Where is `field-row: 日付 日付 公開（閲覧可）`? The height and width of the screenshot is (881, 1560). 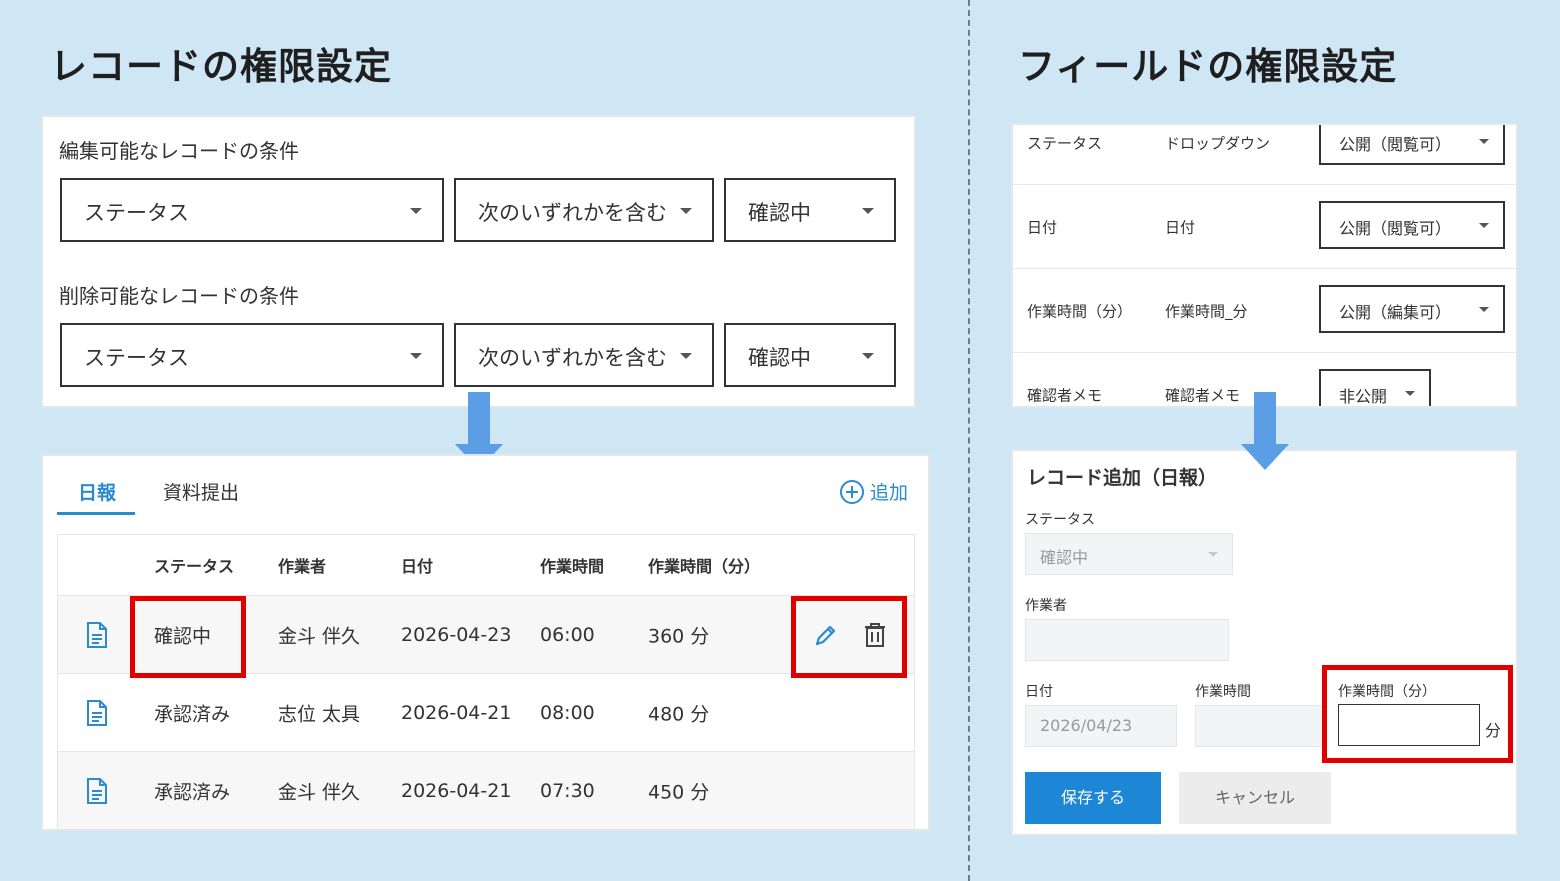
field-row: 日付 日付 公開（閲覧可） is located at coordinates (1264, 227).